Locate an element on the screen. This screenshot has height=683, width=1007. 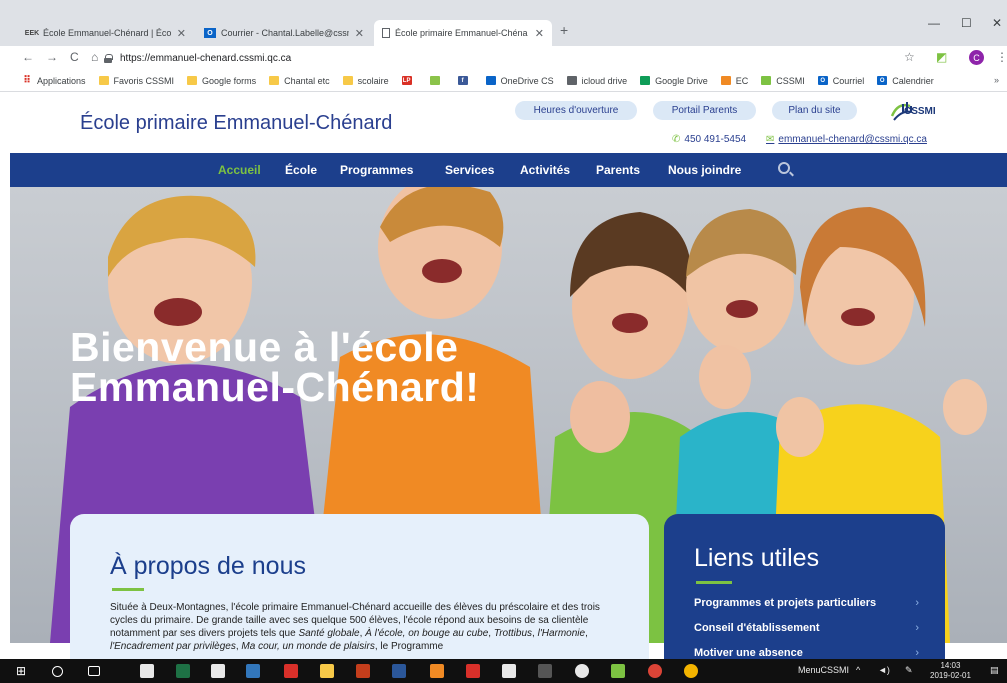
apple-icon is located at coordinates (571, 80).